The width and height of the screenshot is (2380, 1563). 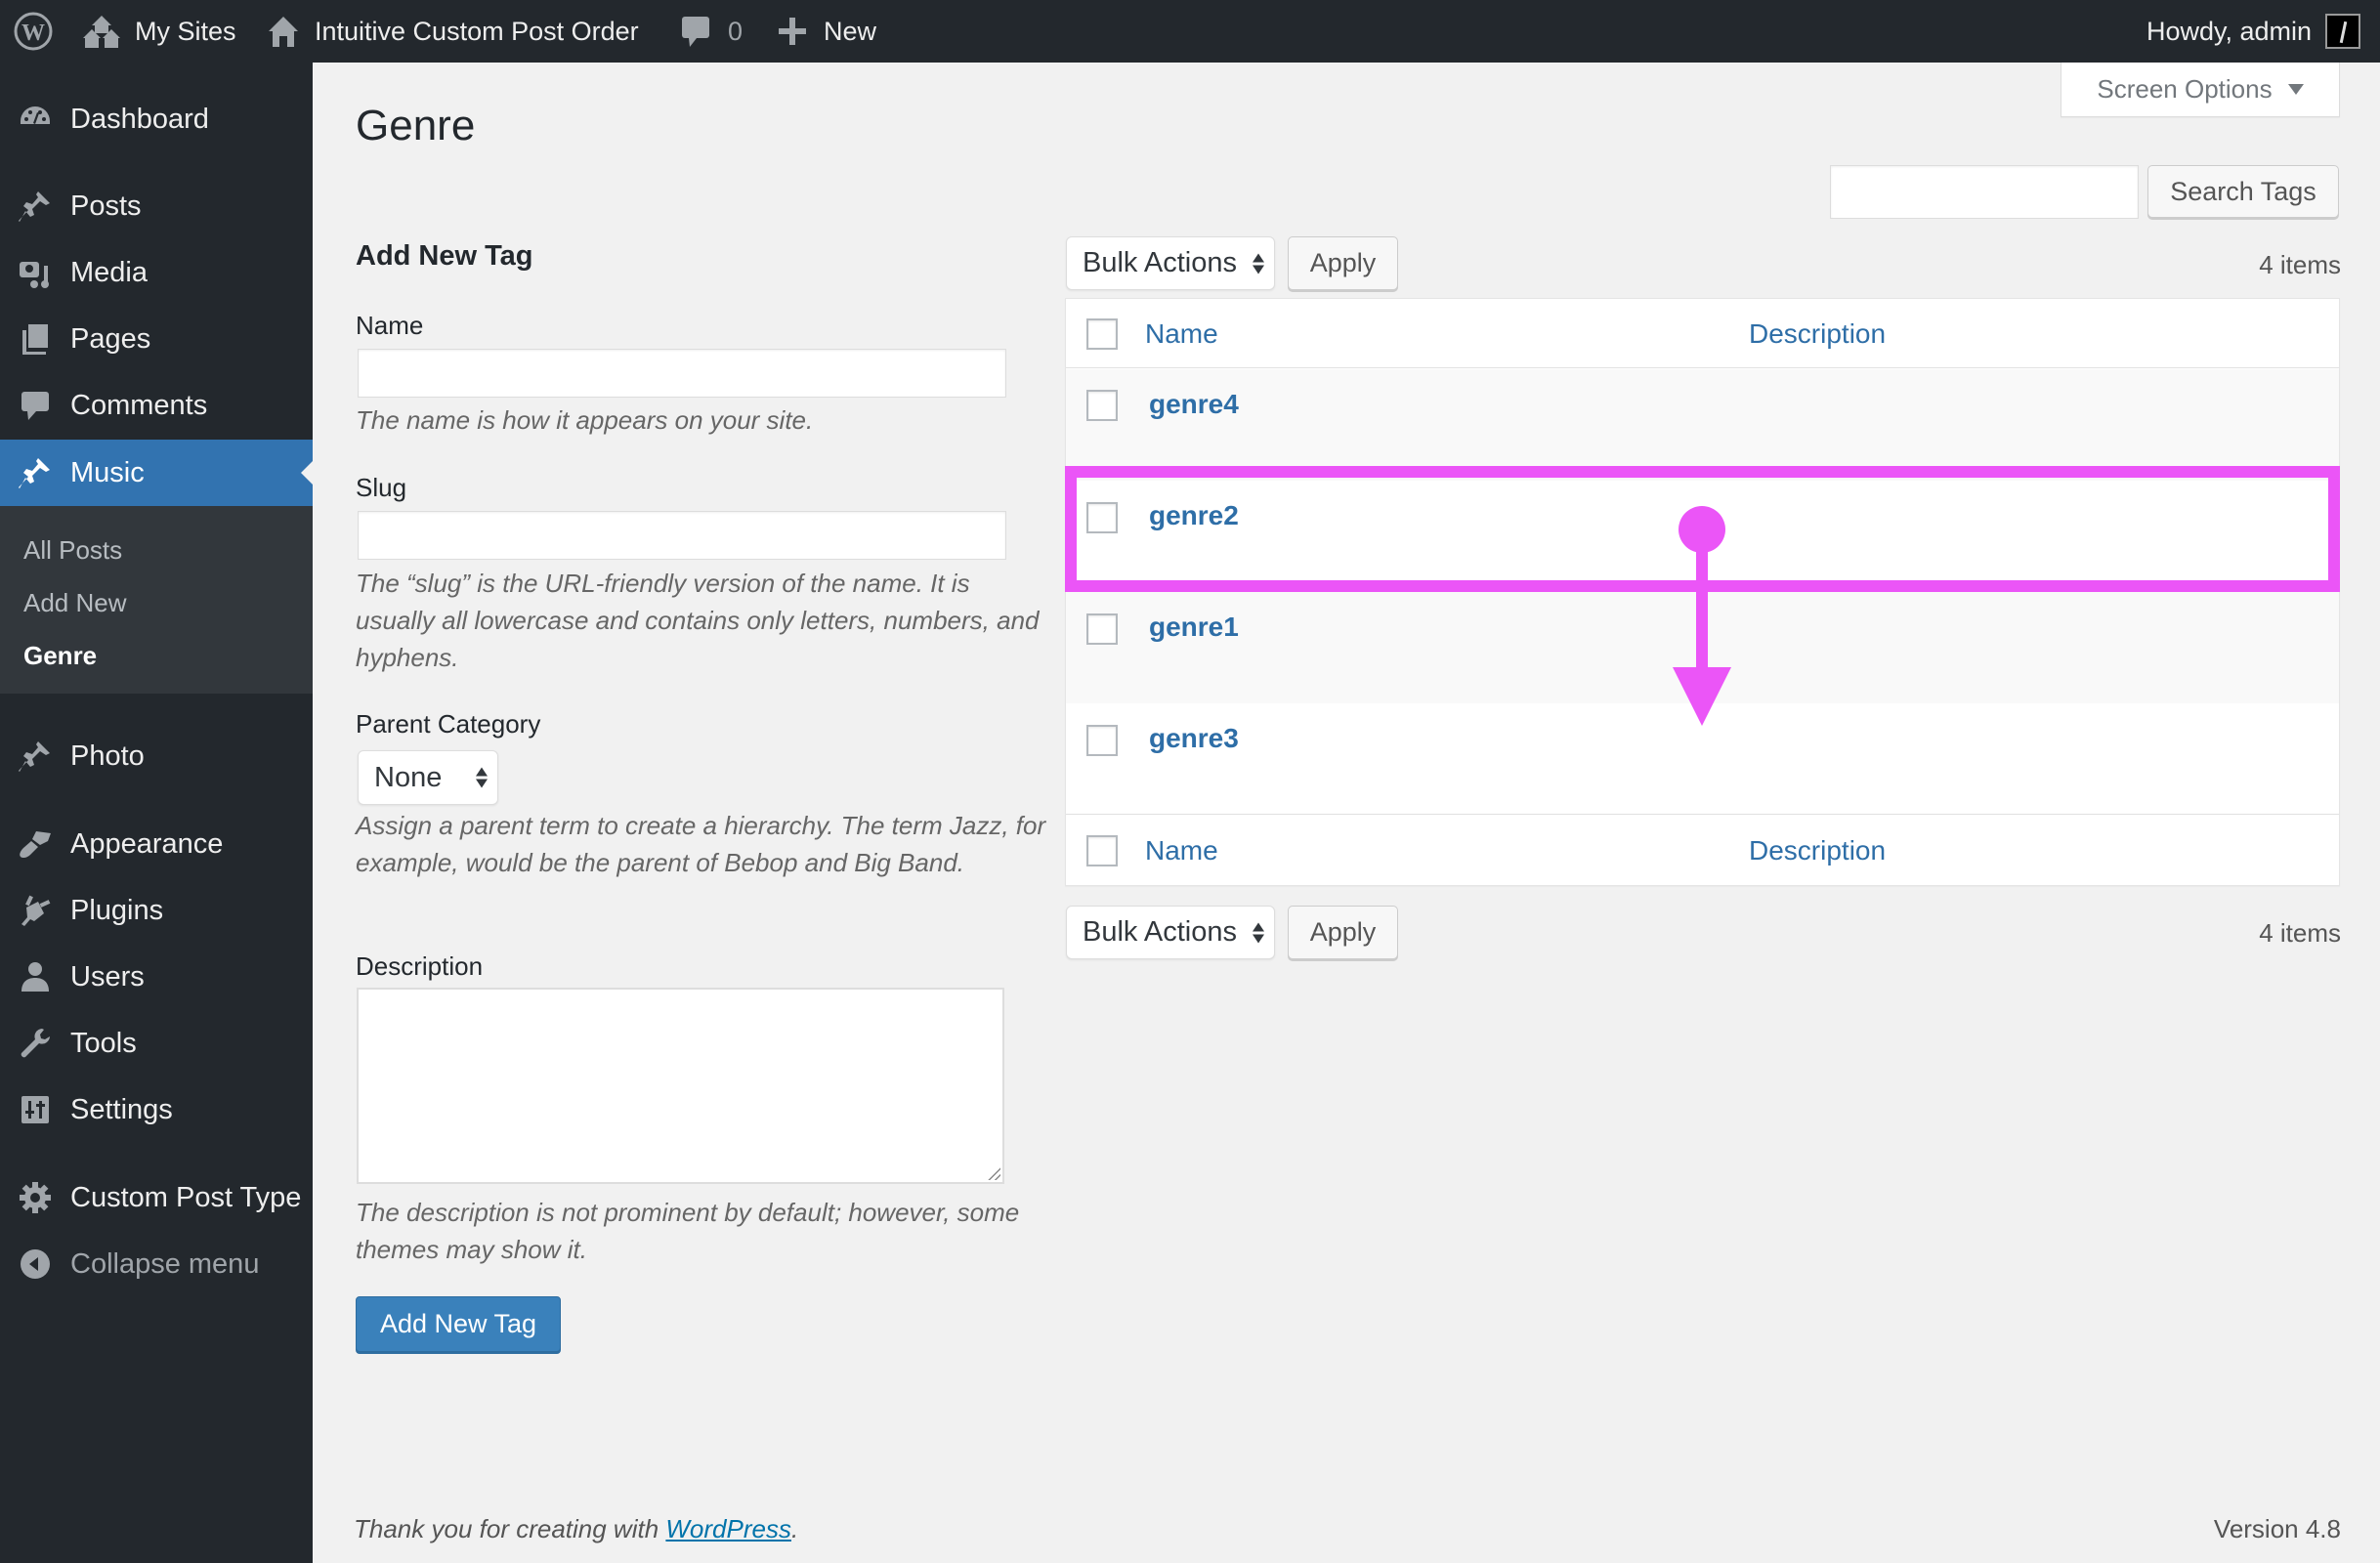 I want to click on sidebar-item-posts: Posts, so click(x=156, y=206).